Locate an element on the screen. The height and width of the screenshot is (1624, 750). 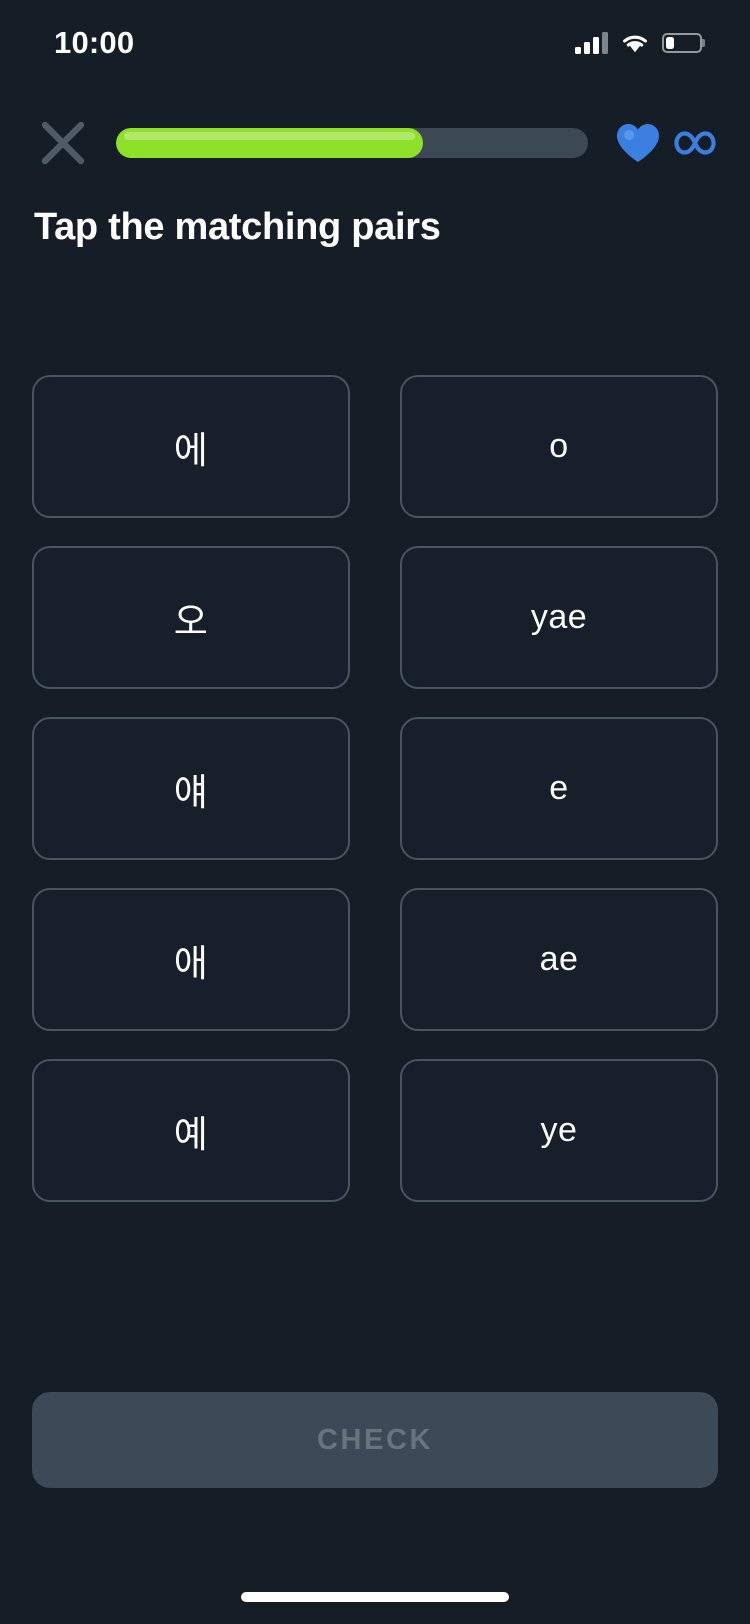
match-tile-left: 예 is located at coordinates (191, 1130).